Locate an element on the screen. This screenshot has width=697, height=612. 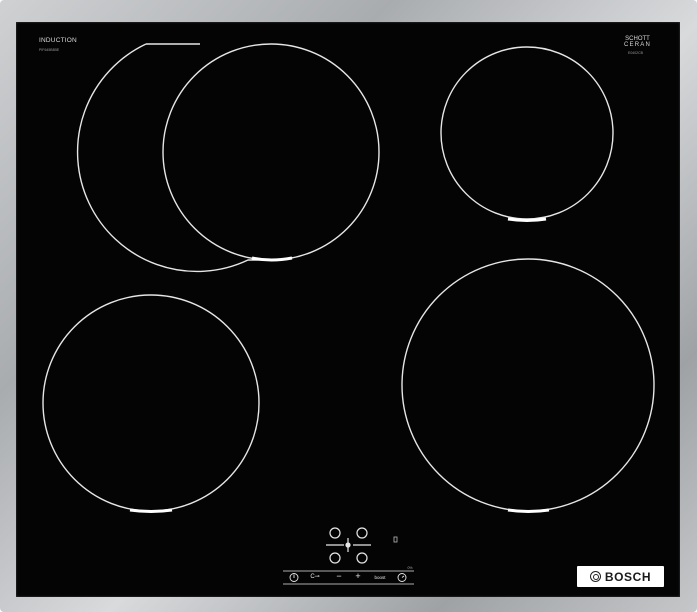
boost-button: boost is located at coordinates (380, 577).